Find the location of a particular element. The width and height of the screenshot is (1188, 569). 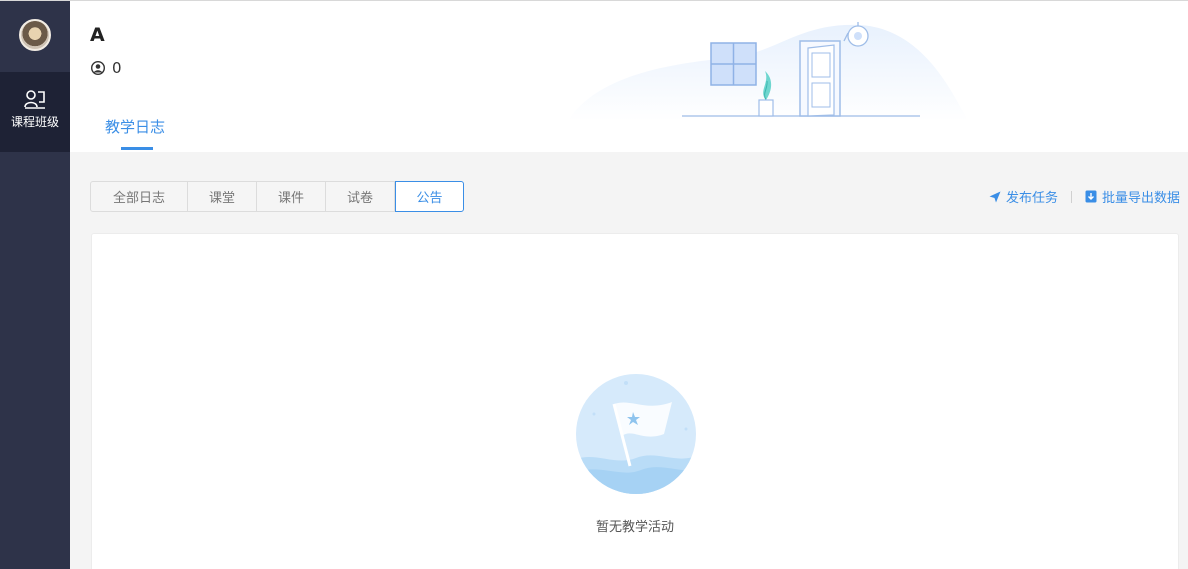

log-filter-tabs: 全部日志 课堂 课件 试卷 公告 is located at coordinates (277, 196).